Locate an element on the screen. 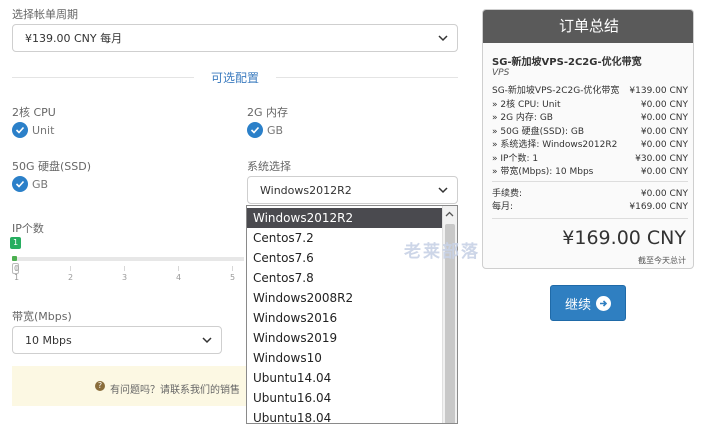  os-option-item: Windows2008R2 is located at coordinates (345, 298).